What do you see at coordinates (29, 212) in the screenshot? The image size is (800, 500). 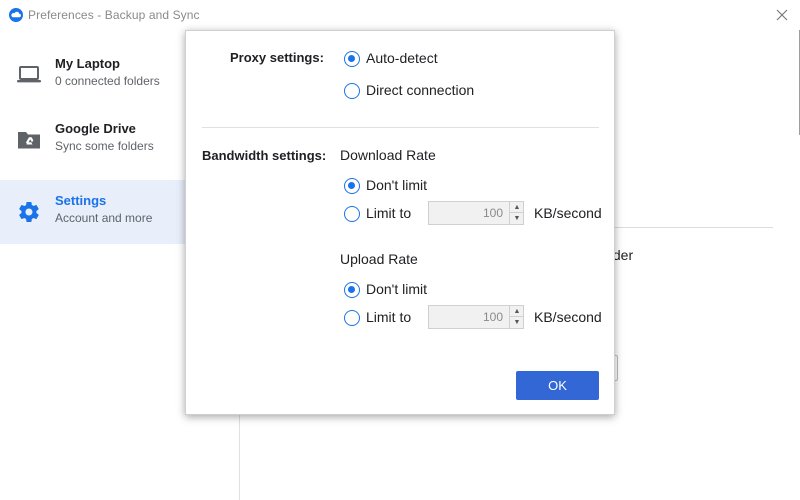 I see `gear-icon` at bounding box center [29, 212].